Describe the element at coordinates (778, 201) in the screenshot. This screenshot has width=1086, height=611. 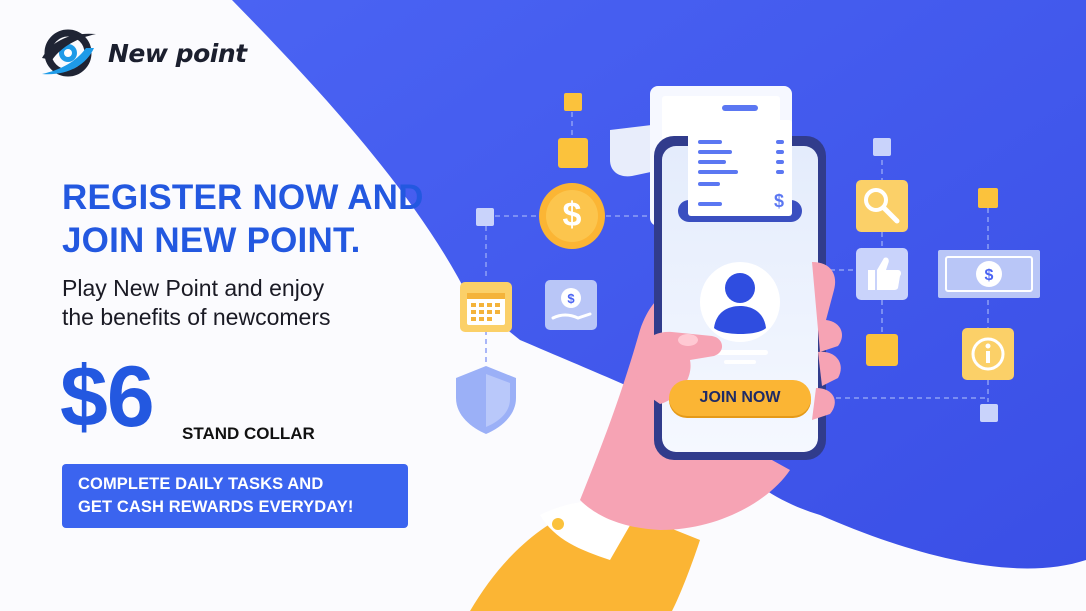
I see `receipt-dollar-symbol: $` at that location.